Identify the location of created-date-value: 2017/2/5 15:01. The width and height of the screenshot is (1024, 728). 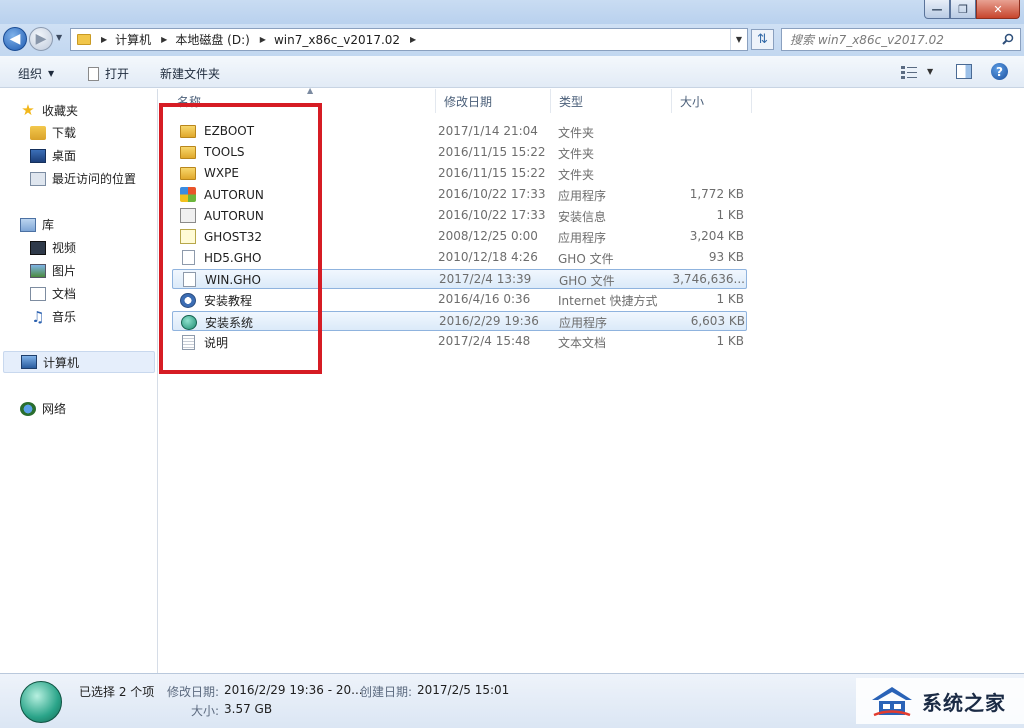
(463, 690).